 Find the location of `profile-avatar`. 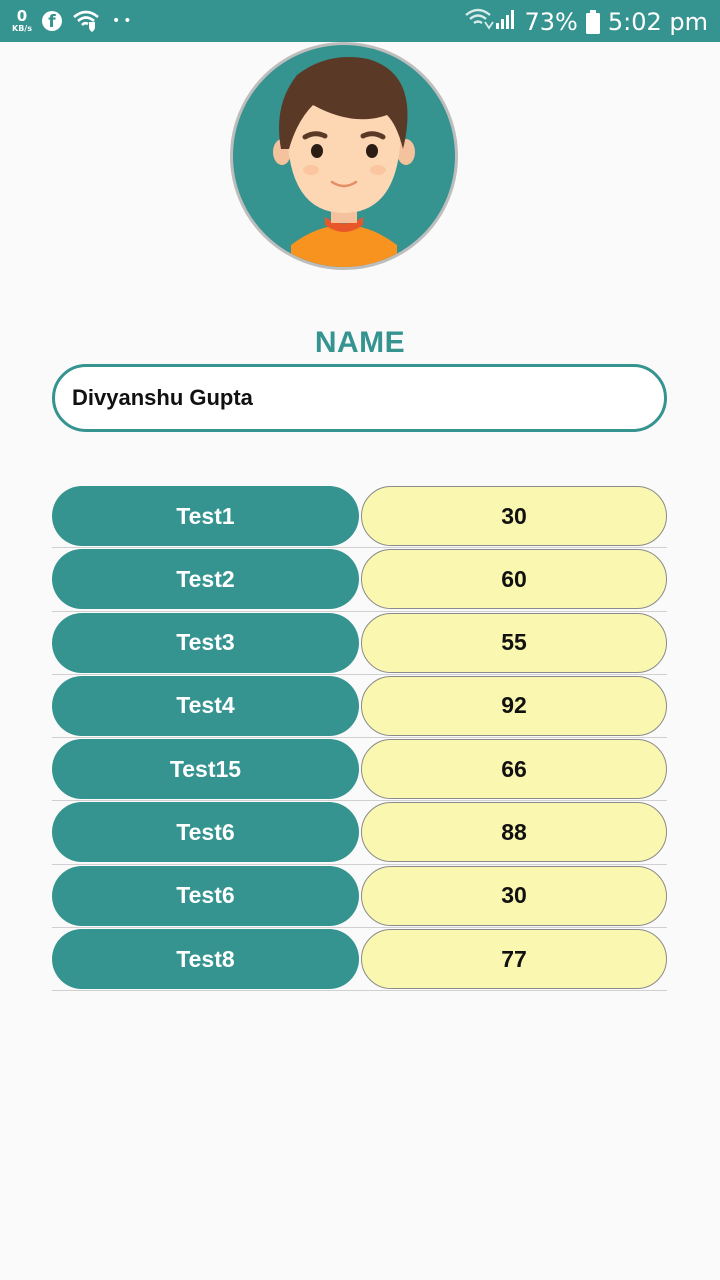

profile-avatar is located at coordinates (344, 156).